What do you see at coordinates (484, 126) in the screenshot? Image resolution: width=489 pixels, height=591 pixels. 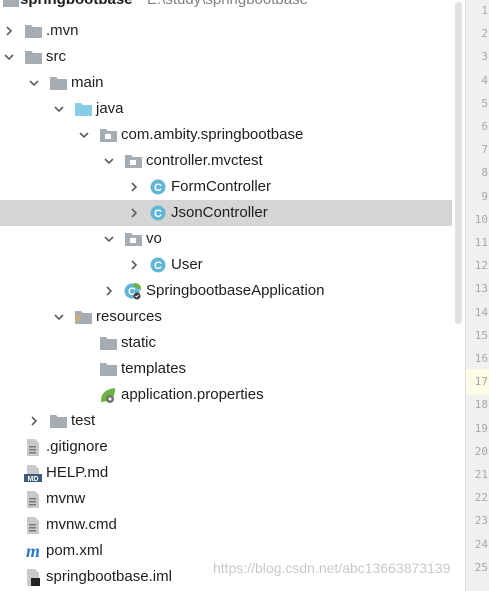 I see `line-number: 6` at bounding box center [484, 126].